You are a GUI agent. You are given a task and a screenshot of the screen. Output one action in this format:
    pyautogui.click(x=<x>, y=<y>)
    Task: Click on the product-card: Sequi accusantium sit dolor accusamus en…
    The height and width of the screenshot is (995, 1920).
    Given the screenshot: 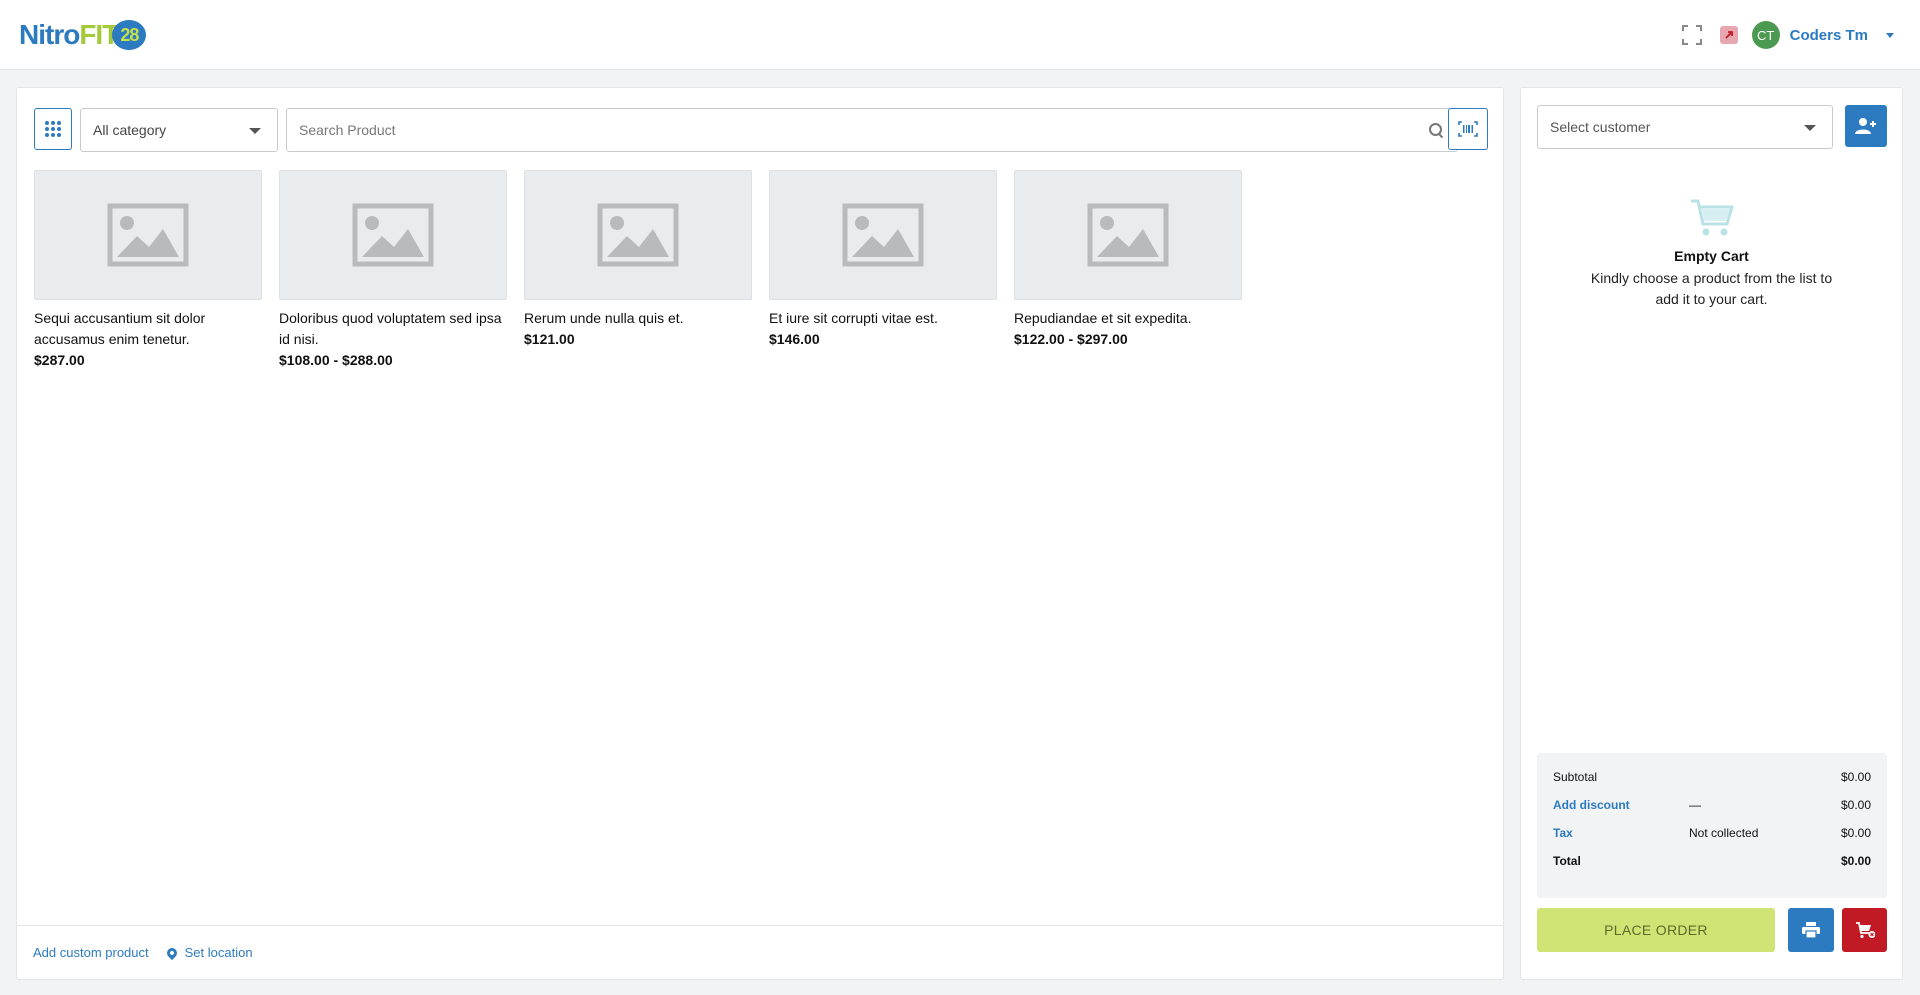 What is the action you would take?
    pyautogui.click(x=148, y=270)
    